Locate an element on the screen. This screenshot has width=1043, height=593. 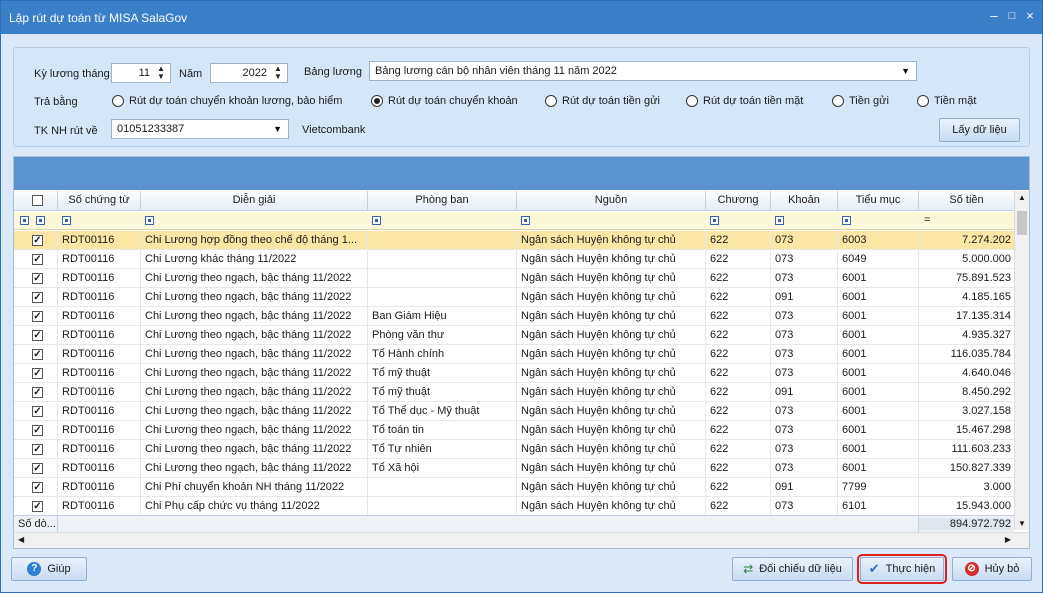
radio-ck-luong-bao-hiem: Rút dự toán chuyển khoản lương, bảo hiểm is located at coordinates (227, 101).